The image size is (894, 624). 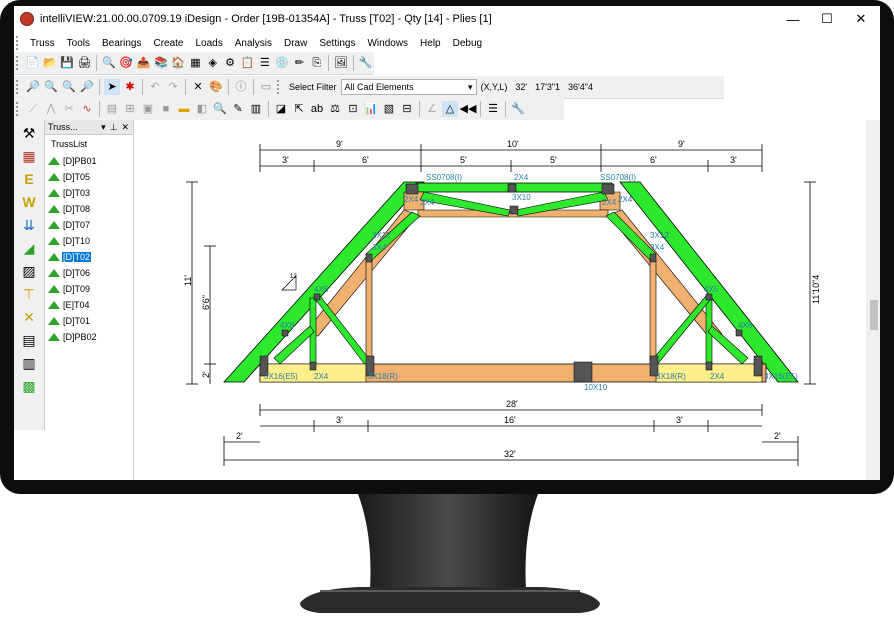 I want to click on list-icon: ☰, so click(x=264, y=63).